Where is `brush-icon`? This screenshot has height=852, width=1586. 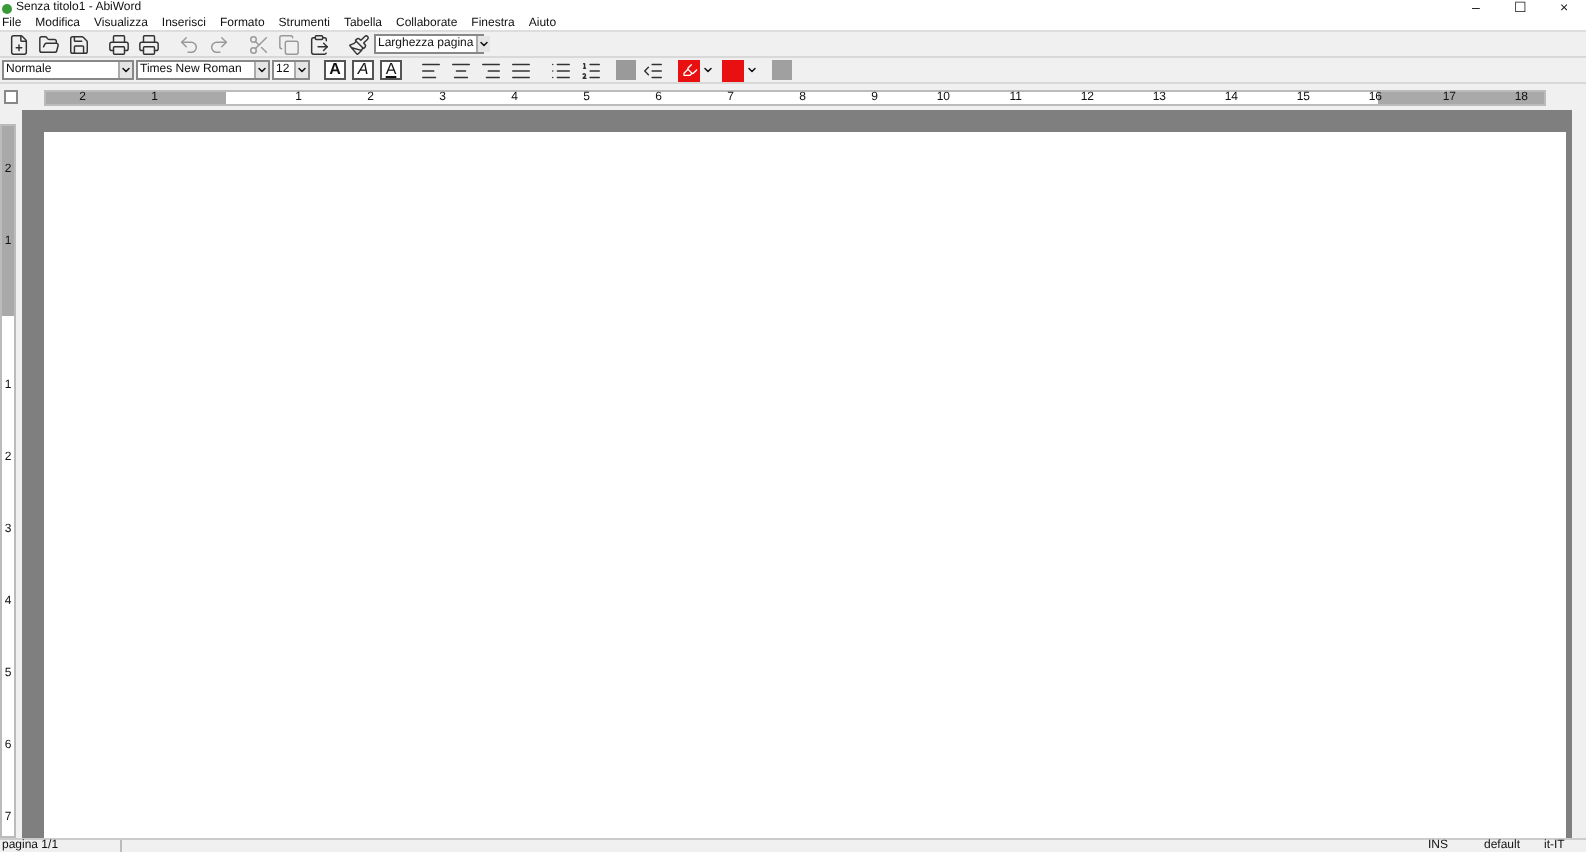 brush-icon is located at coordinates (358, 44).